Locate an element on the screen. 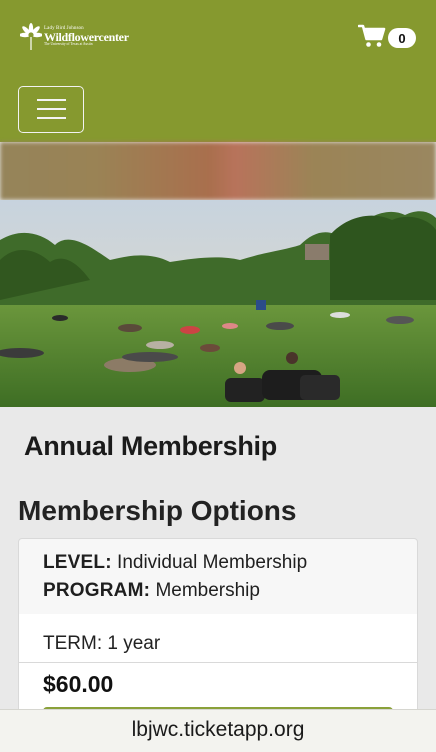  cart-button: 0 is located at coordinates (389, 37).